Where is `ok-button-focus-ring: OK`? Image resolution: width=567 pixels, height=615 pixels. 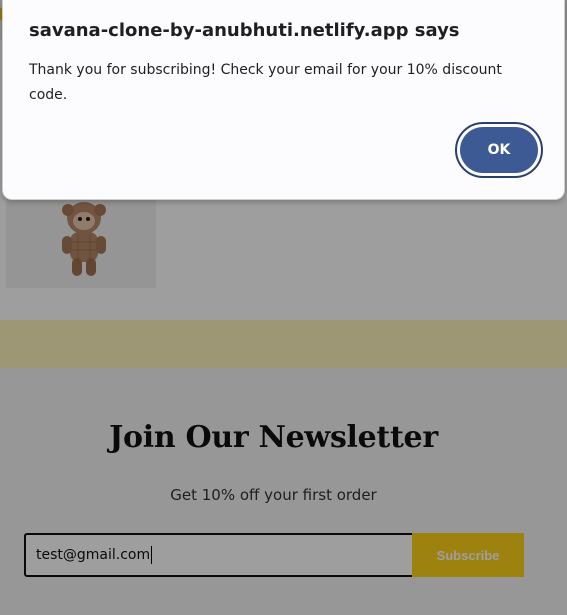 ok-button-focus-ring: OK is located at coordinates (499, 150).